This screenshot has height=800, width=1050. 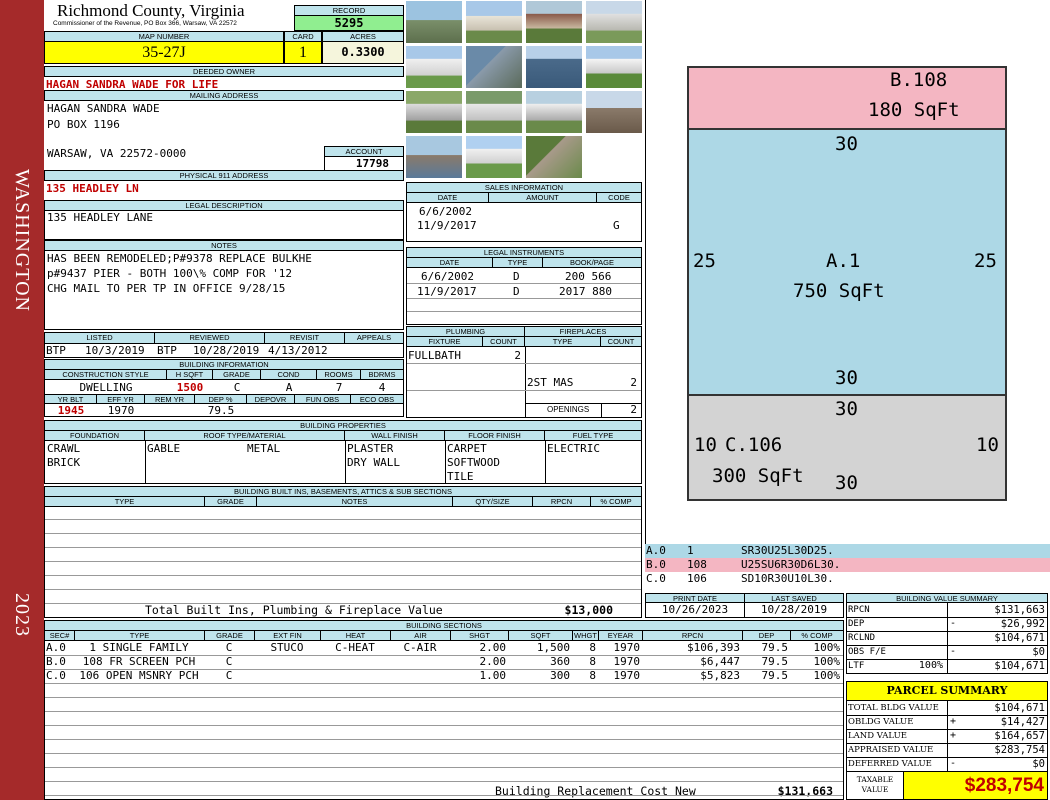 What do you see at coordinates (377, 399) in the screenshot?
I see `col-eco-obs: ECO OBS` at bounding box center [377, 399].